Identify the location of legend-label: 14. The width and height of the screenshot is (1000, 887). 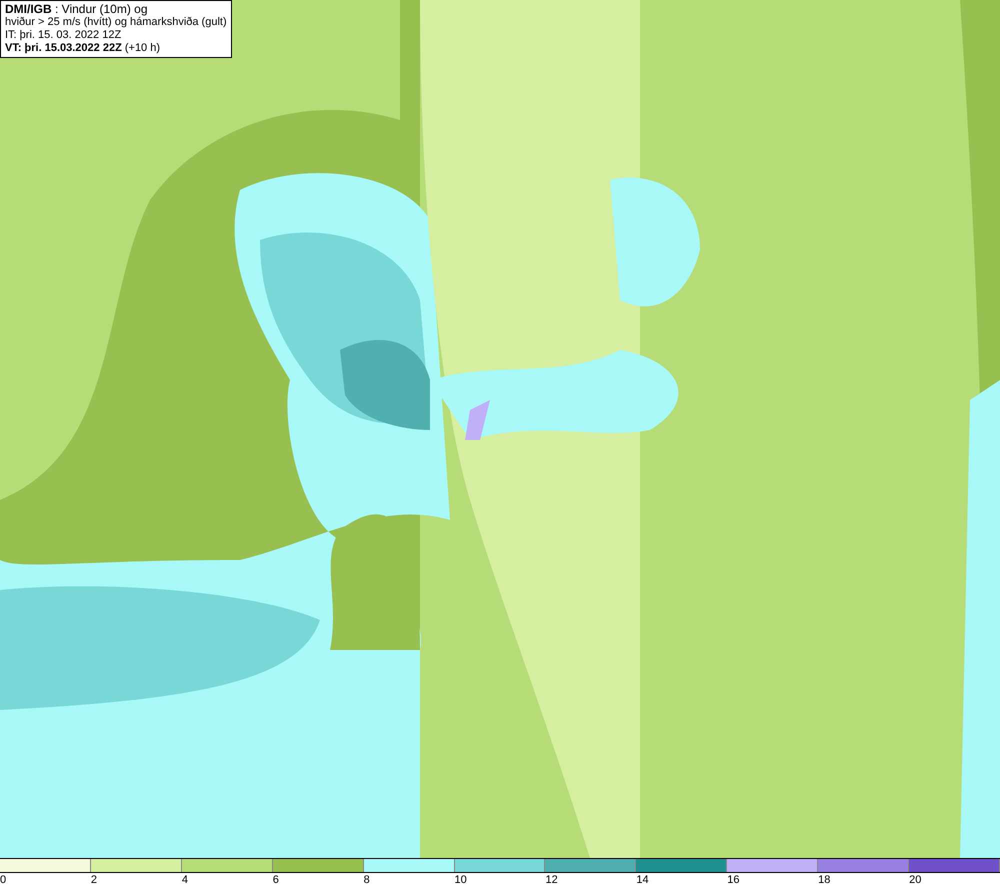
(642, 880).